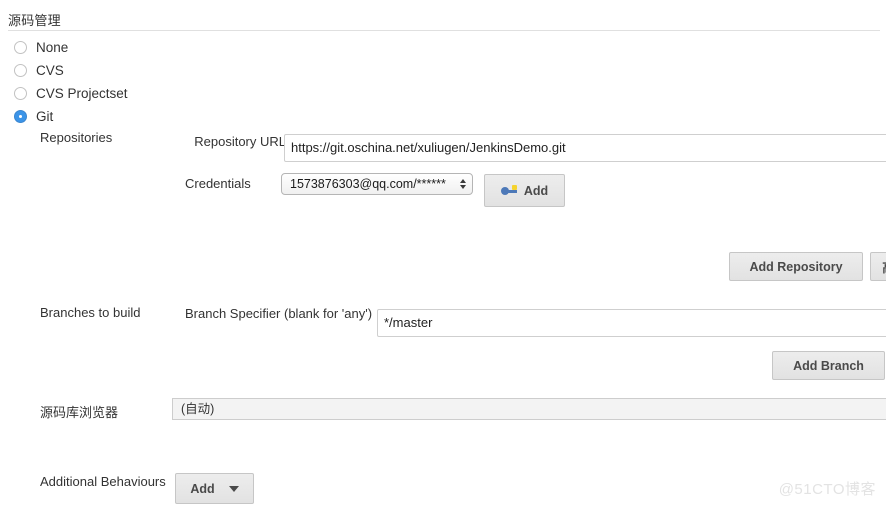 This screenshot has width=886, height=509. Describe the element at coordinates (50, 70) in the screenshot. I see `scm-option-cvs-label: CVS` at that location.